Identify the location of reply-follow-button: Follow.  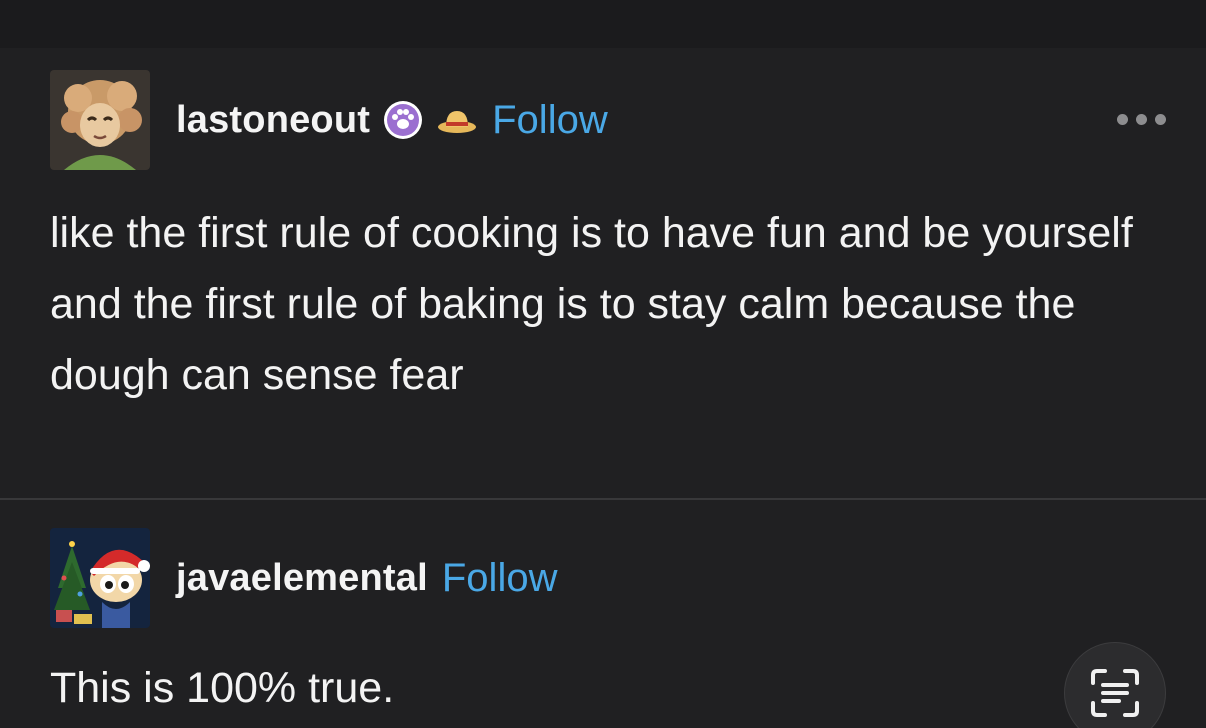
(500, 578).